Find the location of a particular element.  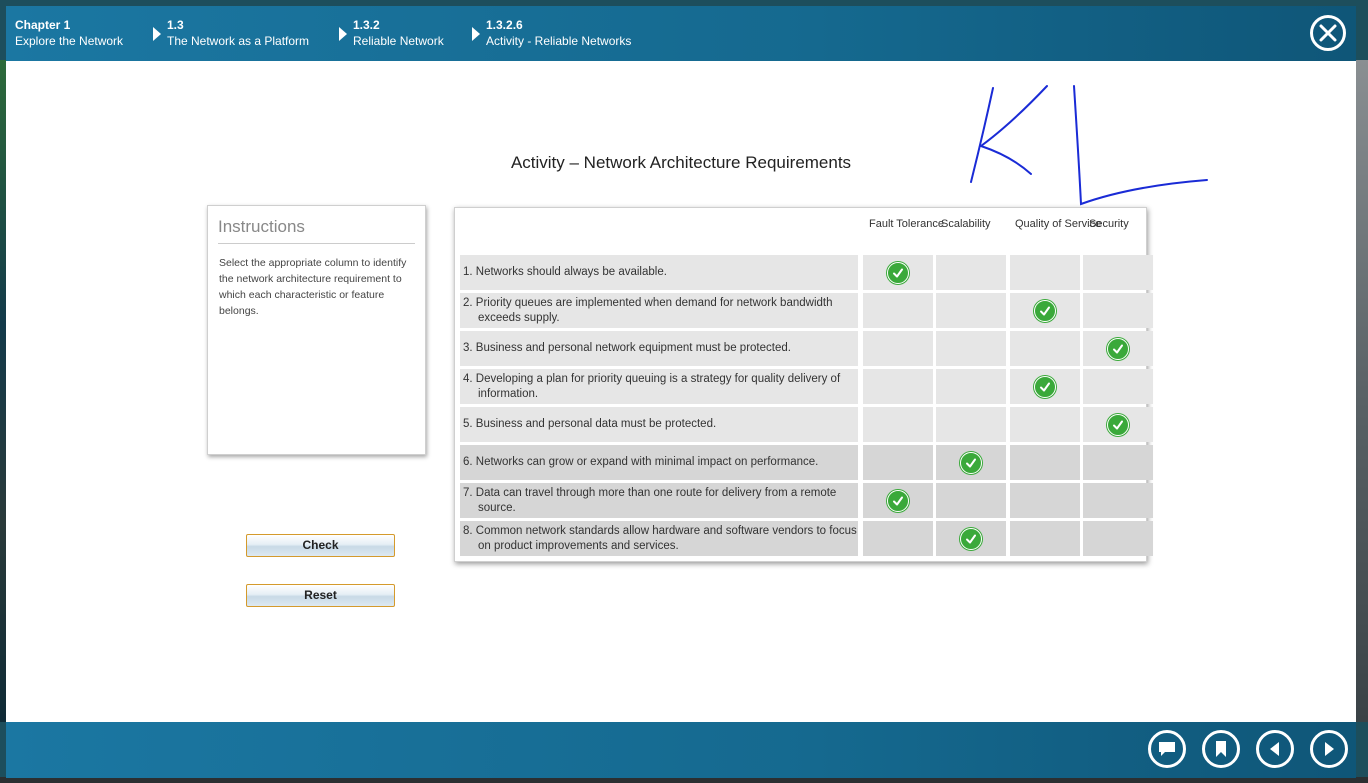

column-header-security: Security is located at coordinates (1109, 224).